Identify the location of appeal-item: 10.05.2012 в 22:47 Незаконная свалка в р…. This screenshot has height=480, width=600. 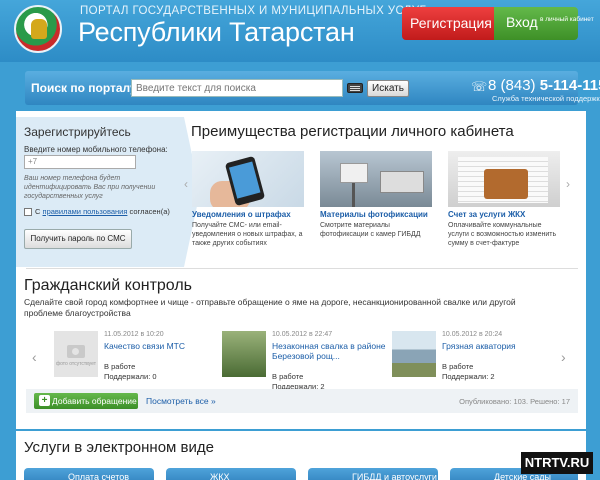
(304, 361).